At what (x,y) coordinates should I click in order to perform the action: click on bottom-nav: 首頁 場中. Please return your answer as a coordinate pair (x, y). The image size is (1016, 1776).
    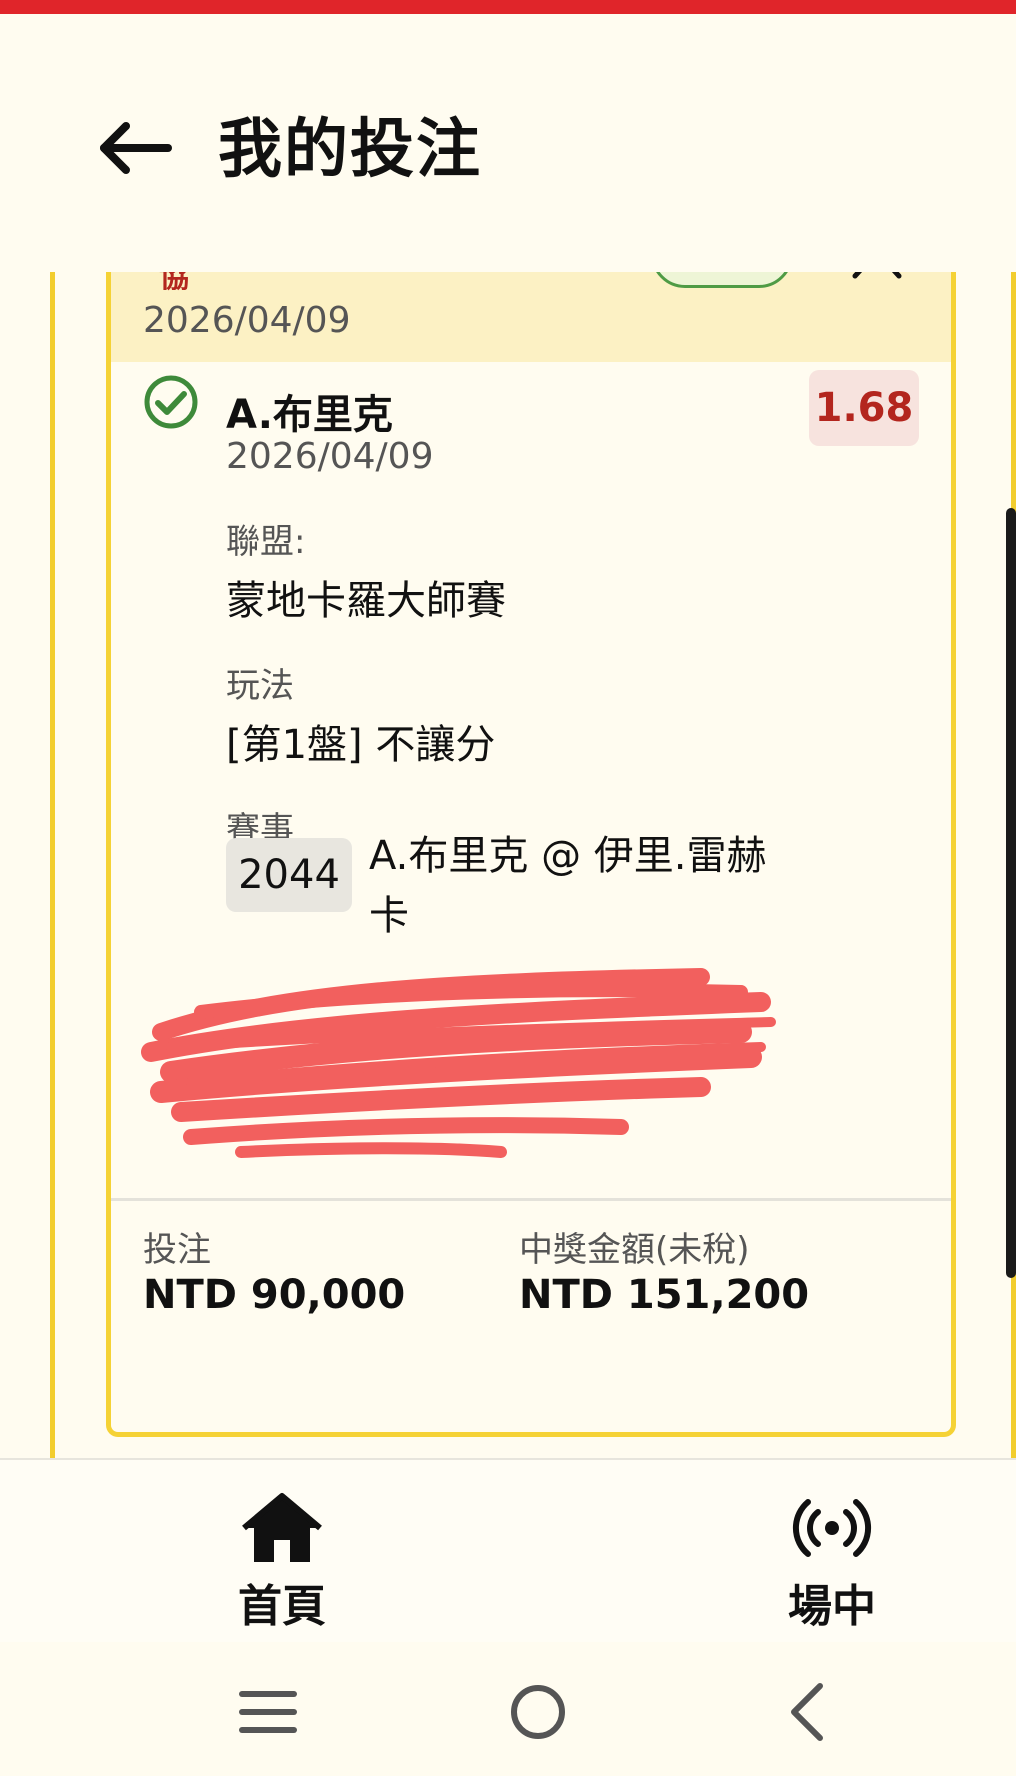
    Looking at the image, I should click on (508, 1551).